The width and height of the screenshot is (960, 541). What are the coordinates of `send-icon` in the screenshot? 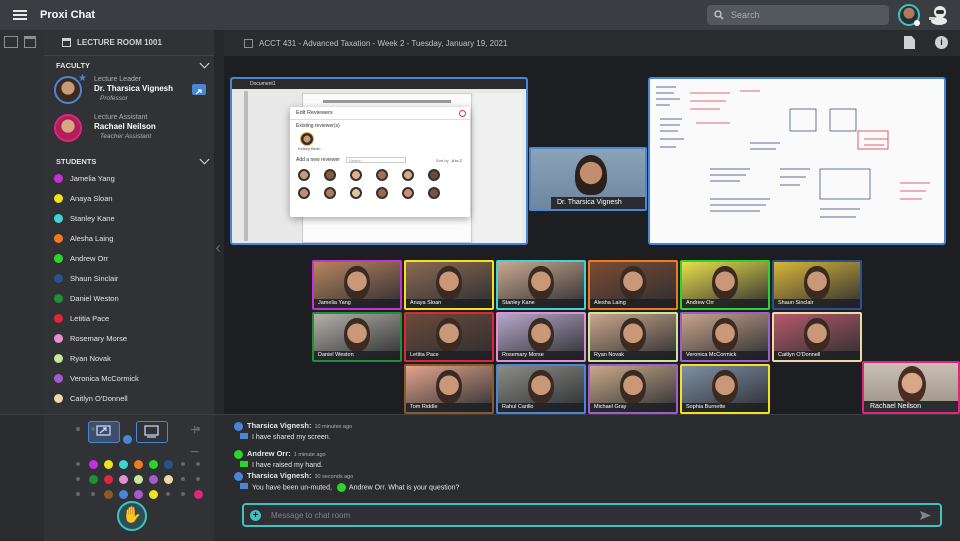 It's located at (925, 515).